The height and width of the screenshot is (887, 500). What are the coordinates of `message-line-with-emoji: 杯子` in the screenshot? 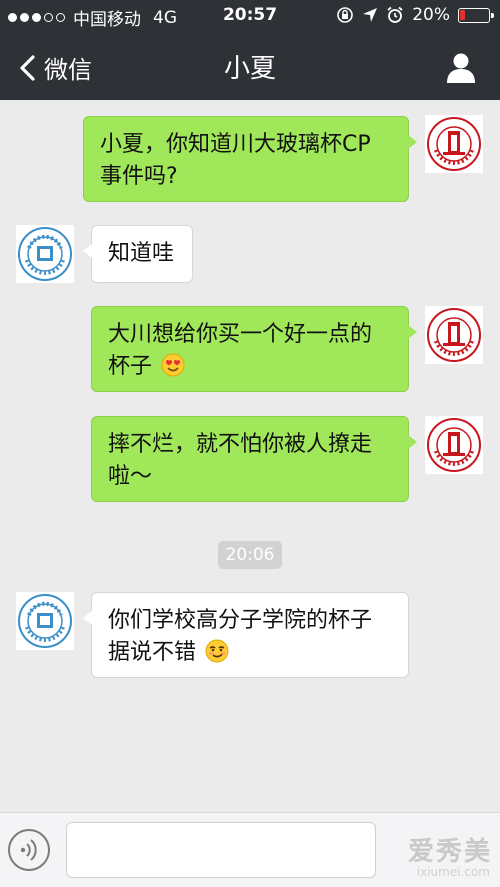 It's located at (251, 367).